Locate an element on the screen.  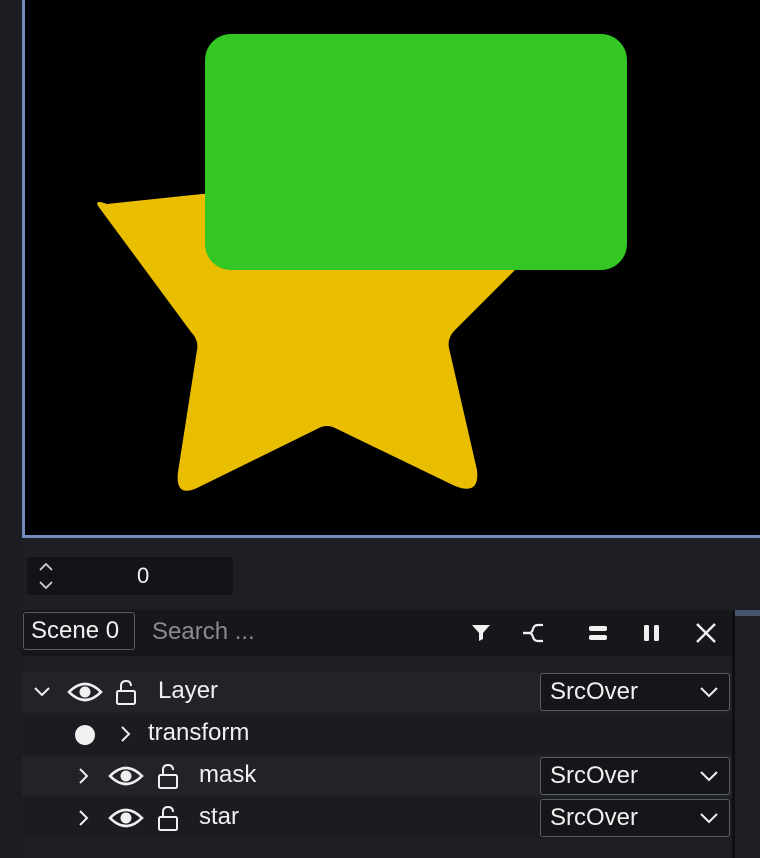
scene-selector: Scene 0 is located at coordinates (79, 631).